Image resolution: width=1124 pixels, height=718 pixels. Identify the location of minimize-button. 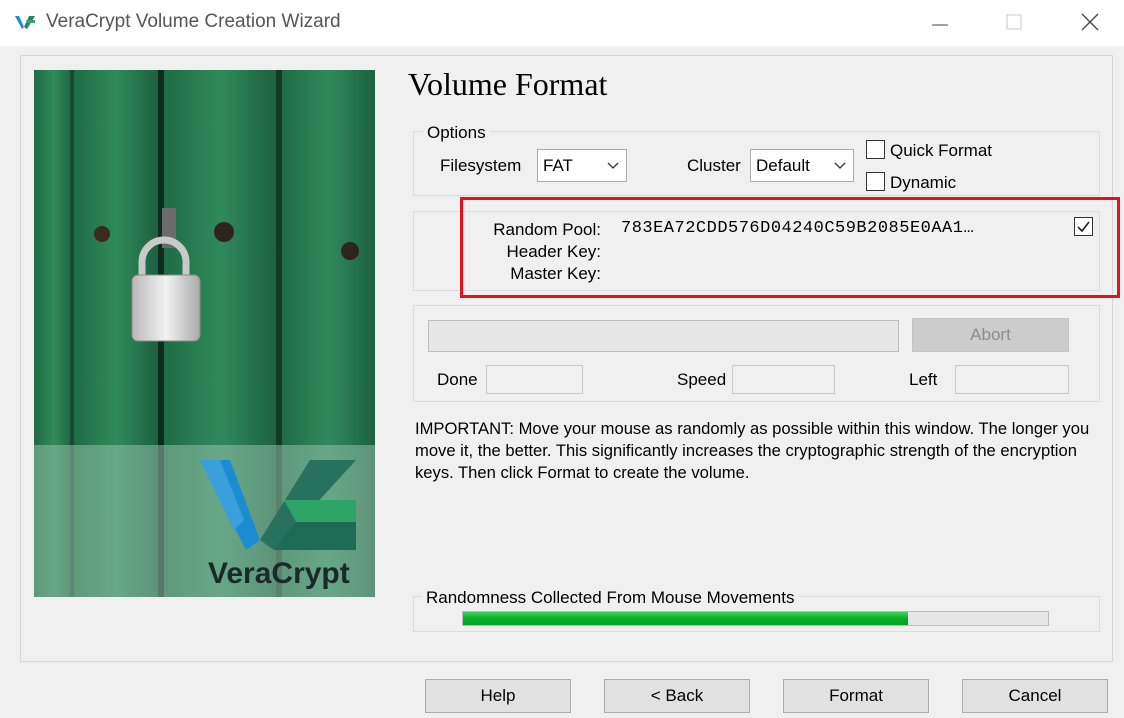
(940, 22).